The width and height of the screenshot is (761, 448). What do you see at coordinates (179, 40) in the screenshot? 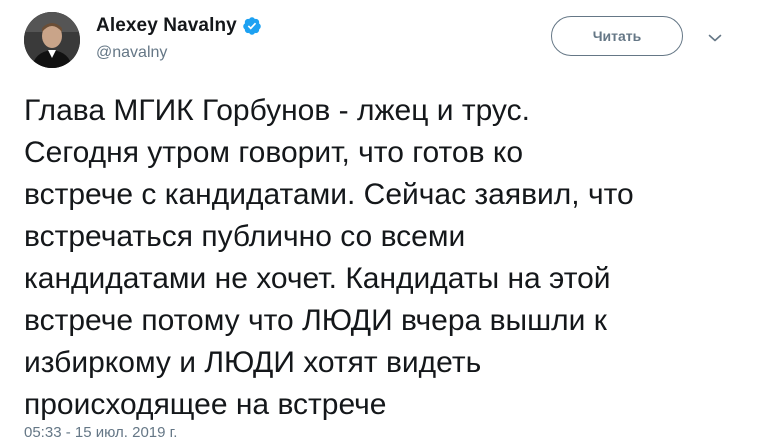
I see `author-info: Alexey Navalny @navalny` at bounding box center [179, 40].